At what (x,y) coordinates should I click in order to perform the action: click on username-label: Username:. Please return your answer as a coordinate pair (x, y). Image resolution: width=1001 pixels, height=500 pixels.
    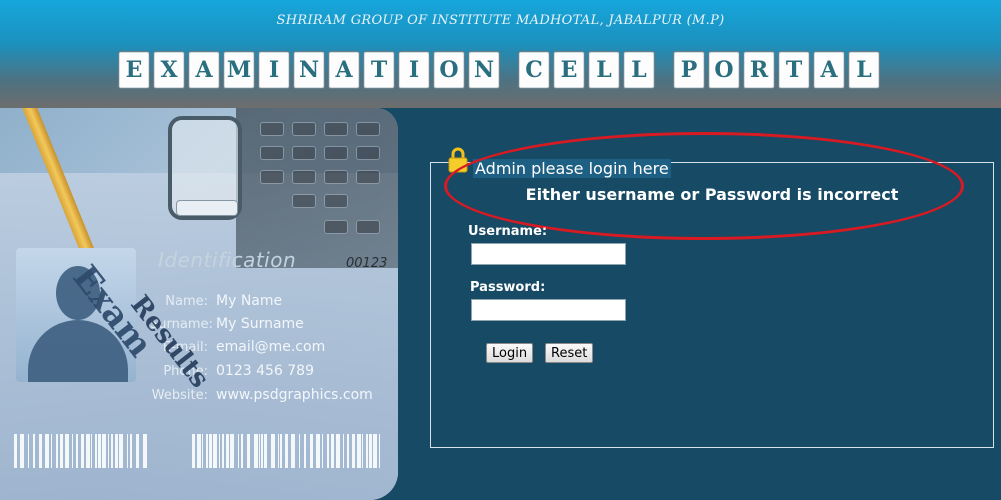
    Looking at the image, I should click on (508, 231).